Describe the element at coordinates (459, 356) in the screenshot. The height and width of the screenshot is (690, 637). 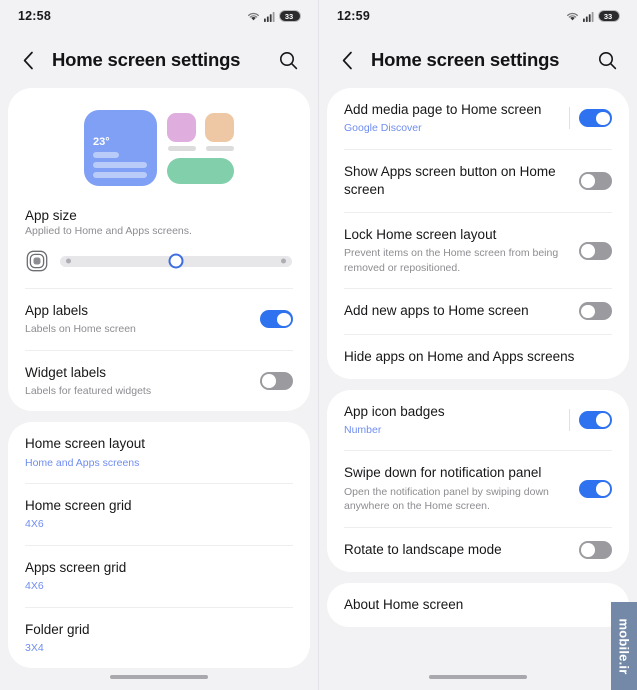
I see `row-title: Hide apps on Home and Apps screens` at that location.